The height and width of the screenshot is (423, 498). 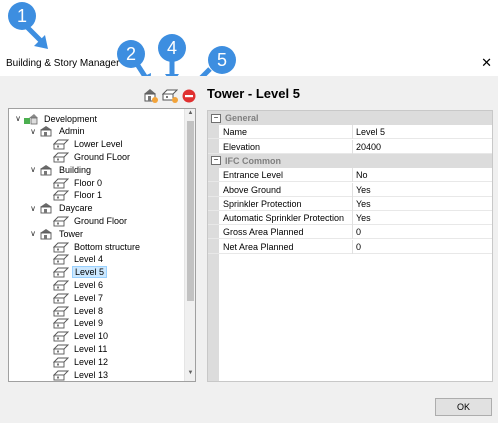 I want to click on tree-item-label: Level 7, so click(x=89, y=297).